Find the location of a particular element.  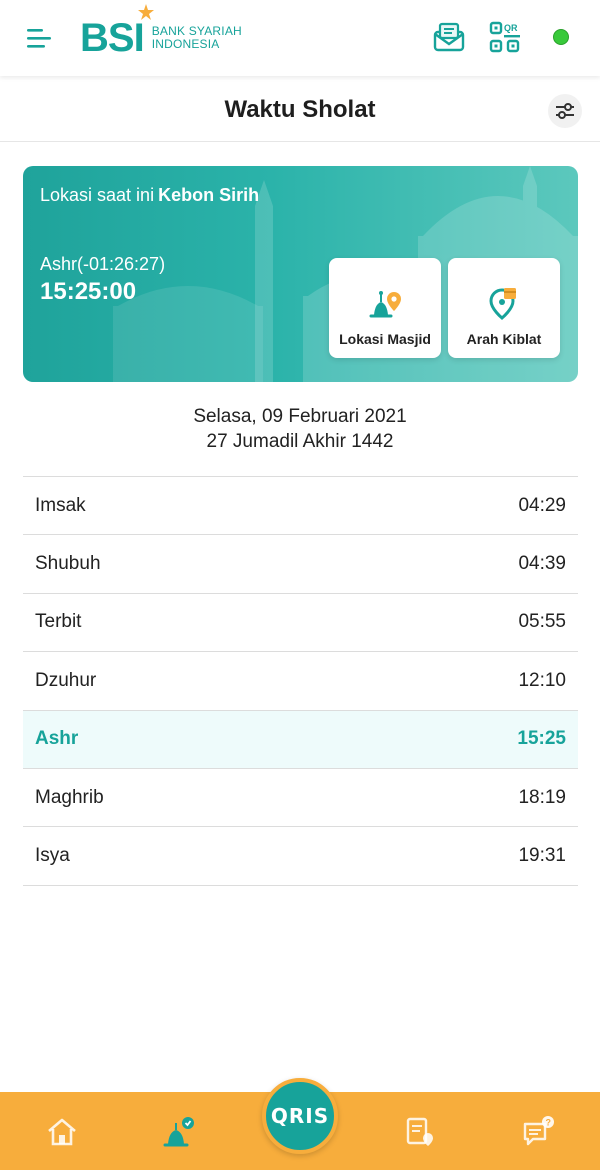

prayer-row-dzuhur: Dzuhur 12:10 is located at coordinates (300, 681).